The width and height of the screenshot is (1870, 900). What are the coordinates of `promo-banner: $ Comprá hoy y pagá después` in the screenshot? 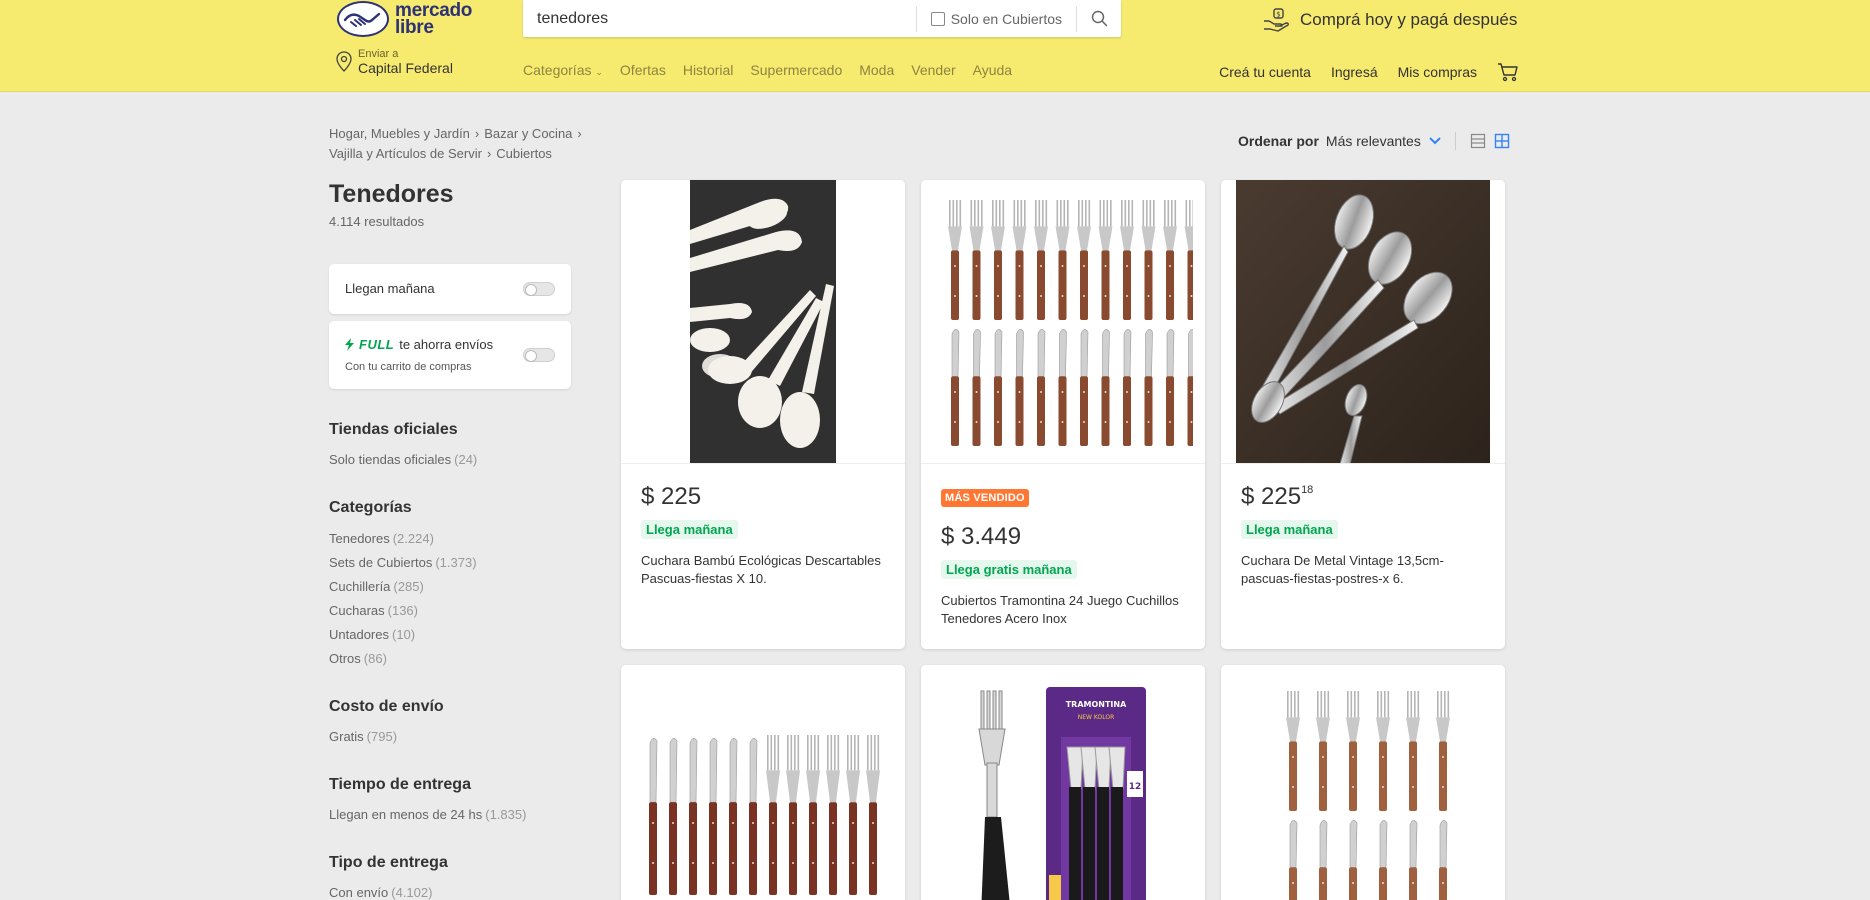 It's located at (1389, 20).